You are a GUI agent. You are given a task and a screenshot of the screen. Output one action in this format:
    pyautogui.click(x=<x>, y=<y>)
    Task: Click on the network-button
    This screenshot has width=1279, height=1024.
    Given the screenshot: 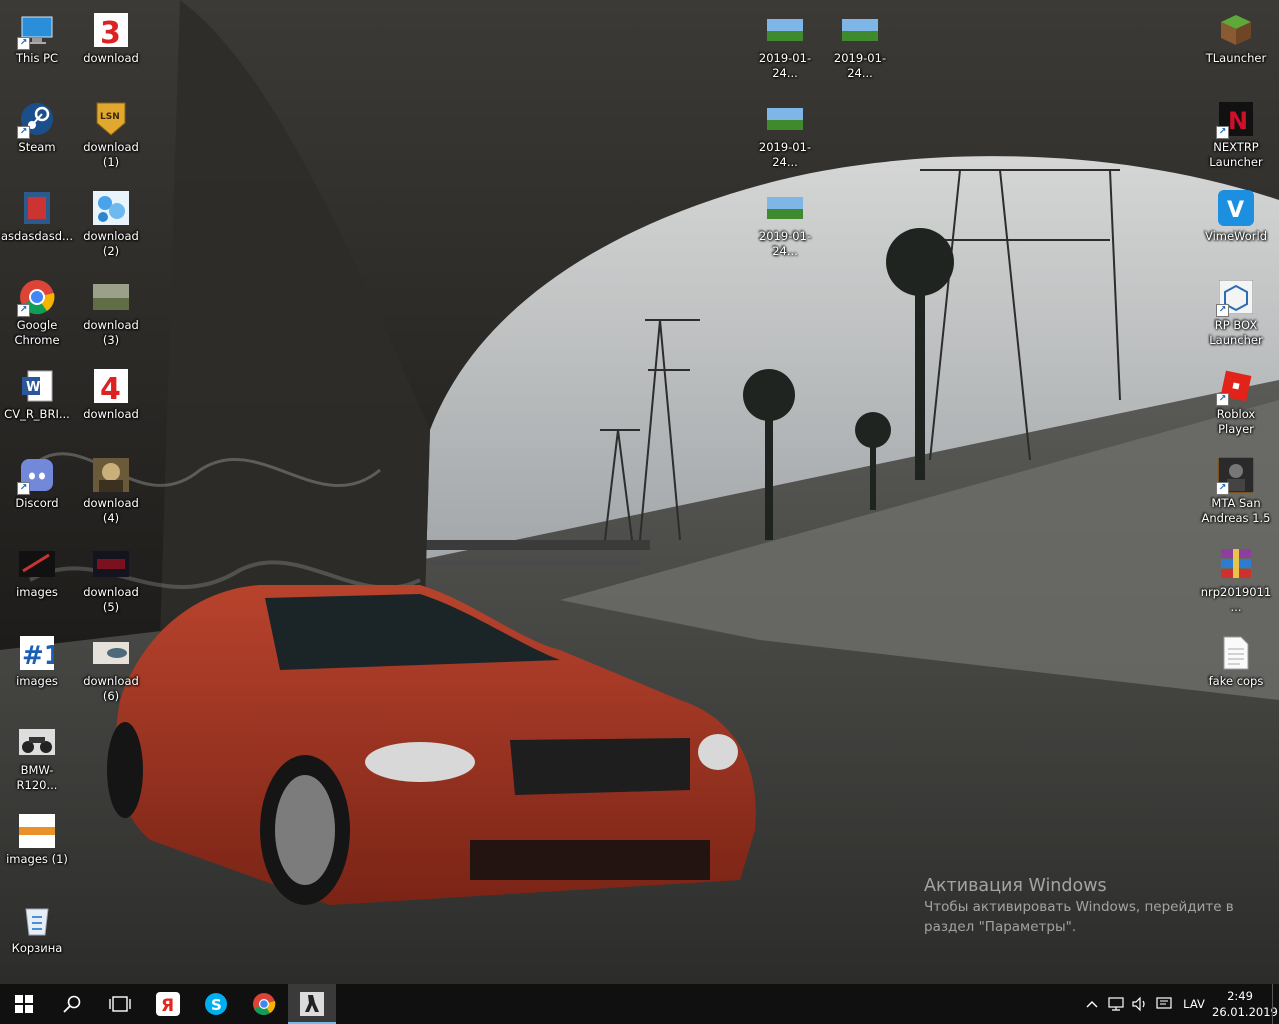 What is the action you would take?
    pyautogui.click(x=1116, y=1004)
    